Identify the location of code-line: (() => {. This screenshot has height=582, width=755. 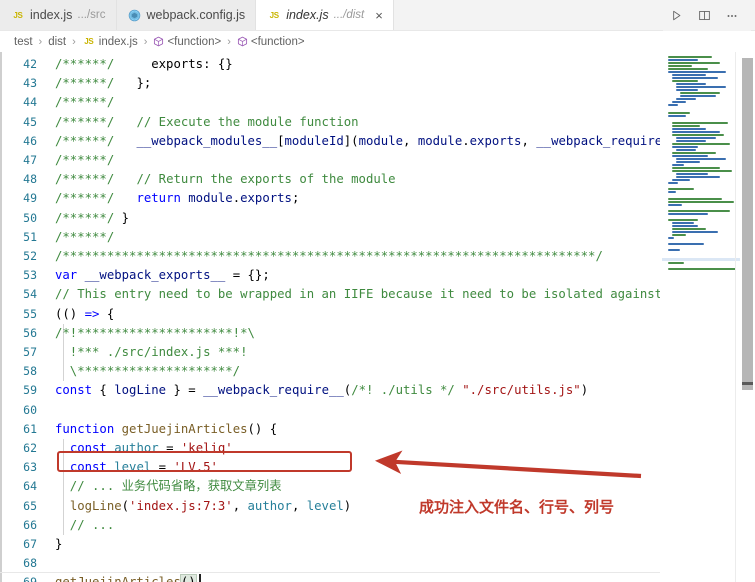
(84, 314).